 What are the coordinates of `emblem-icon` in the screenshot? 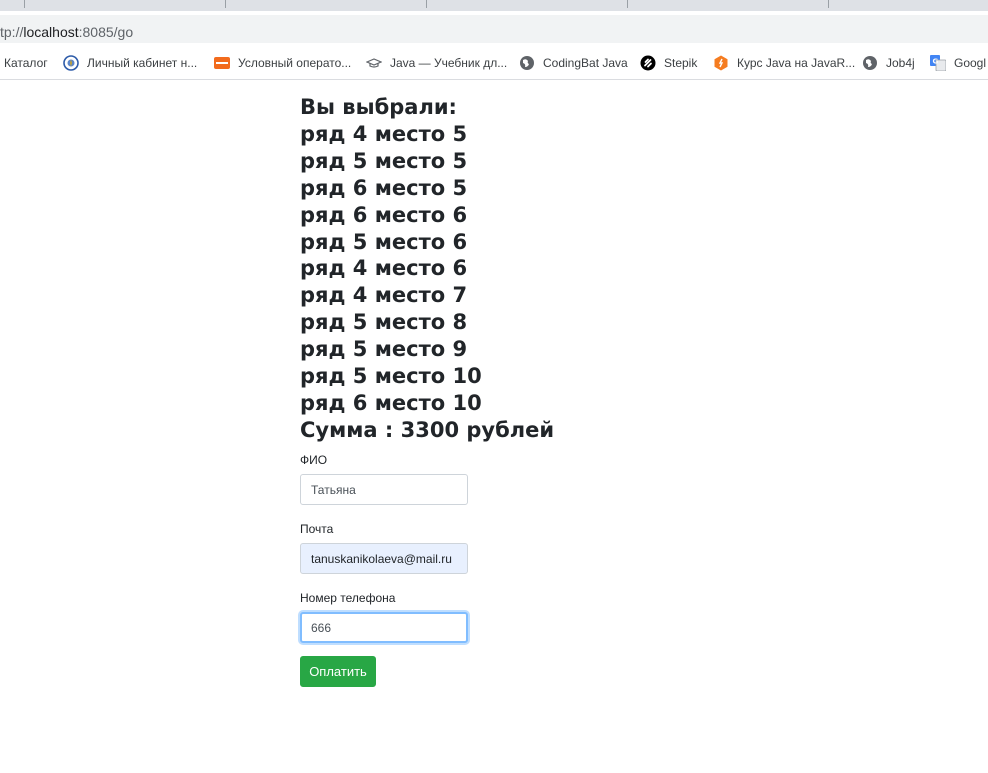 It's located at (71, 63).